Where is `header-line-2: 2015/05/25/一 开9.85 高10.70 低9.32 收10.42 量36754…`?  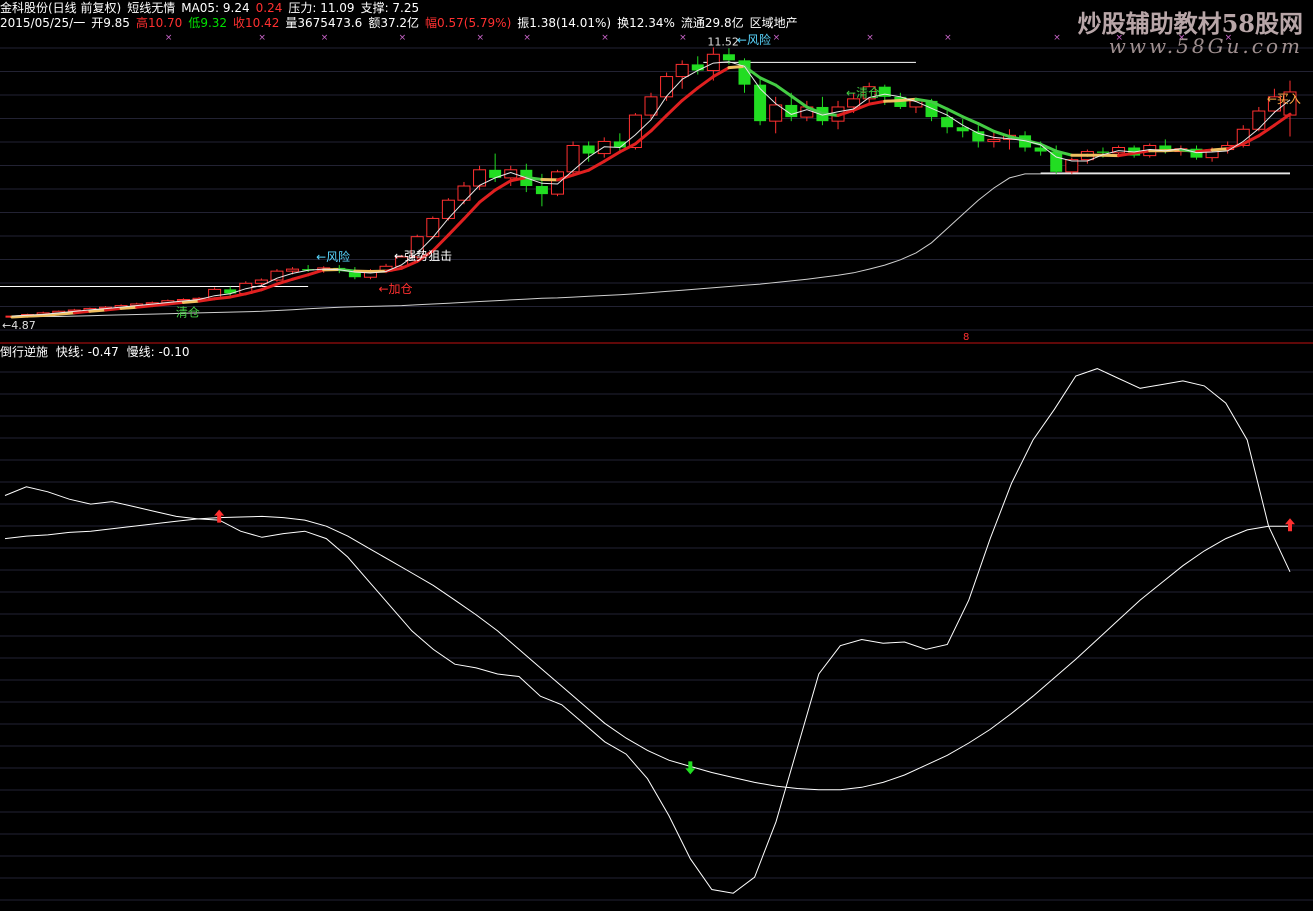
header-line-2: 2015/05/25/一 开9.85 高10.70 低9.32 收10.42 量36754… is located at coordinates (402, 23).